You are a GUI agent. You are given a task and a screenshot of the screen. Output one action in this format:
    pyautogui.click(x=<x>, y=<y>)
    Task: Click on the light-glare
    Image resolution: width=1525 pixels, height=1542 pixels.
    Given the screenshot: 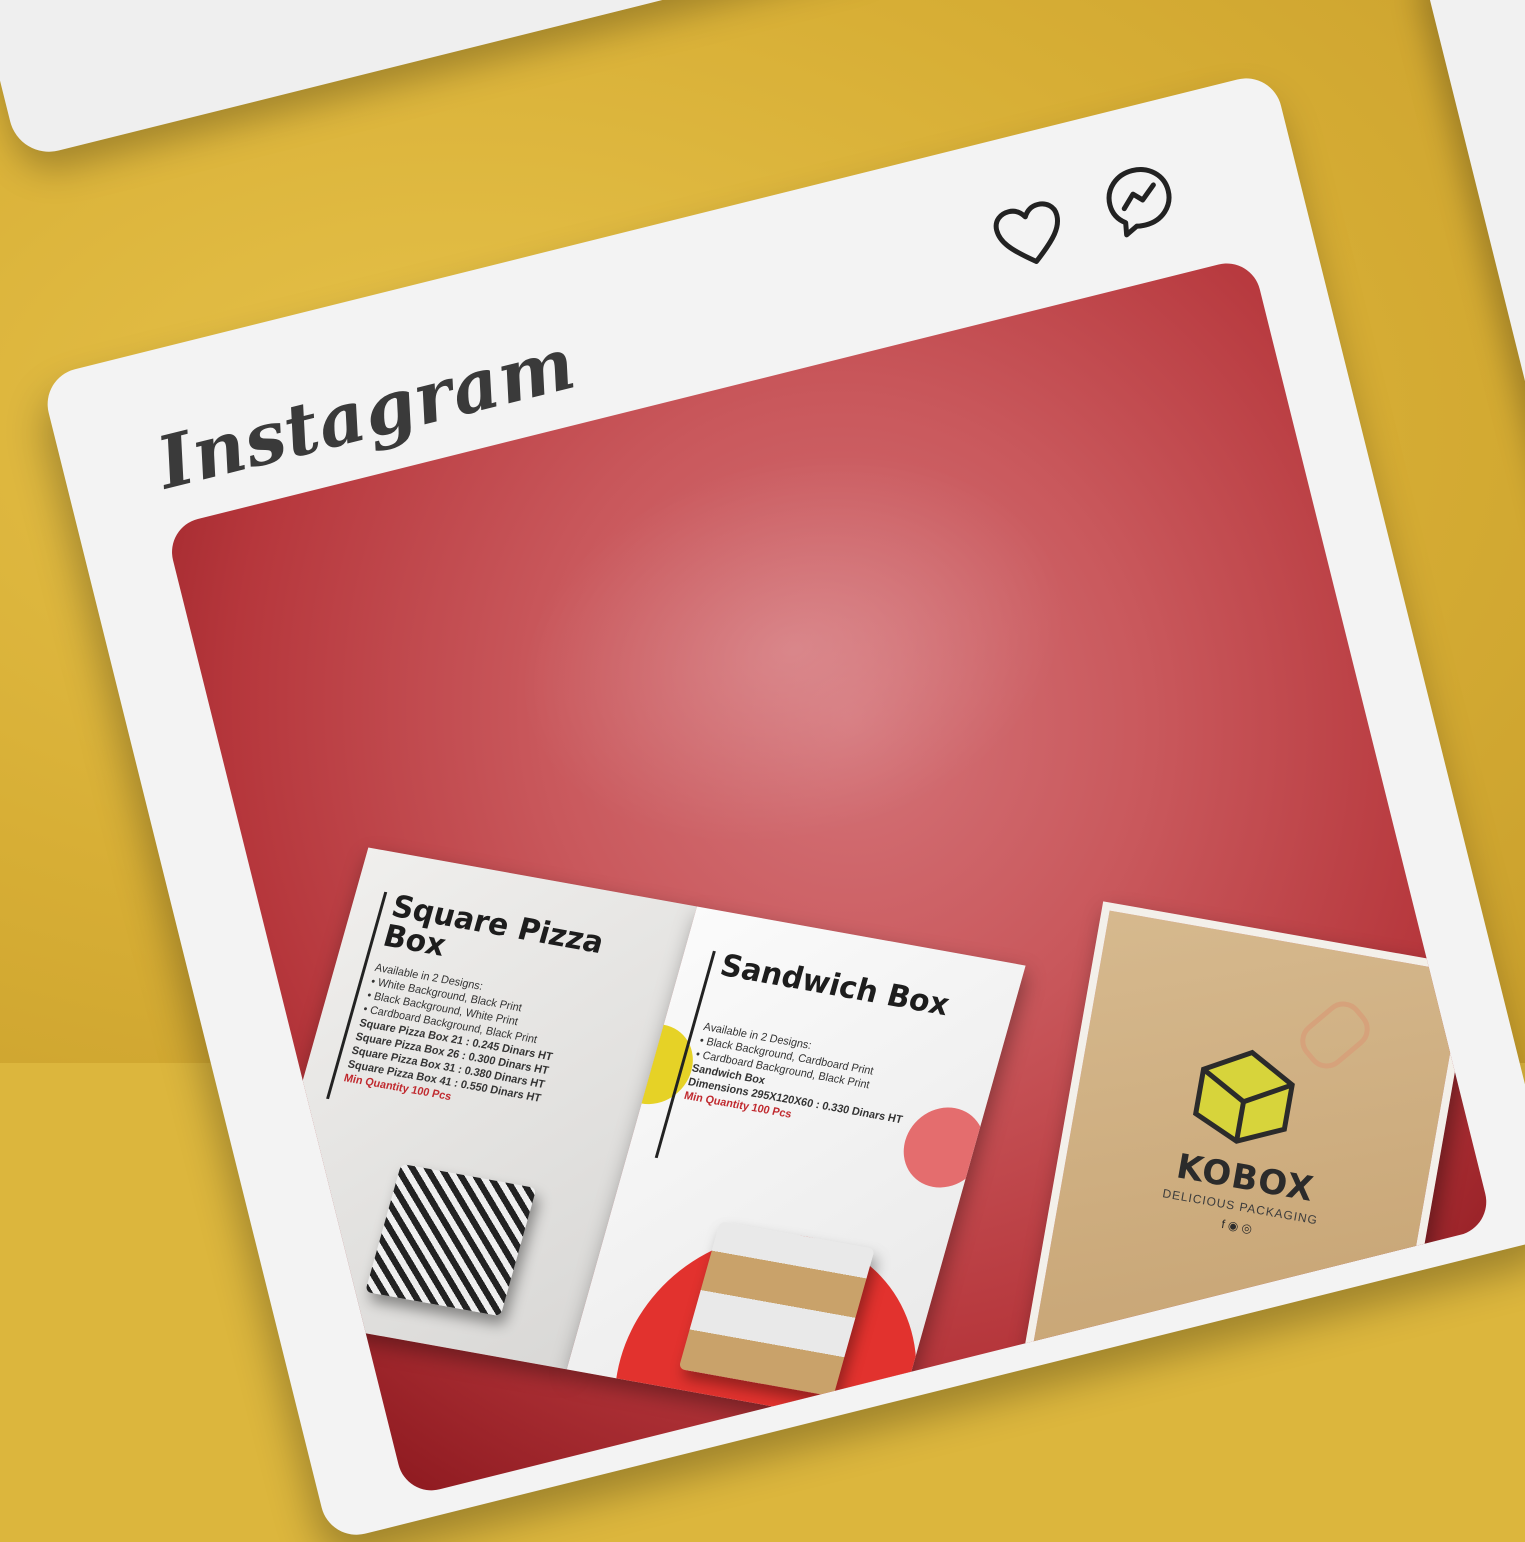 What is the action you would take?
    pyautogui.click(x=793, y=648)
    